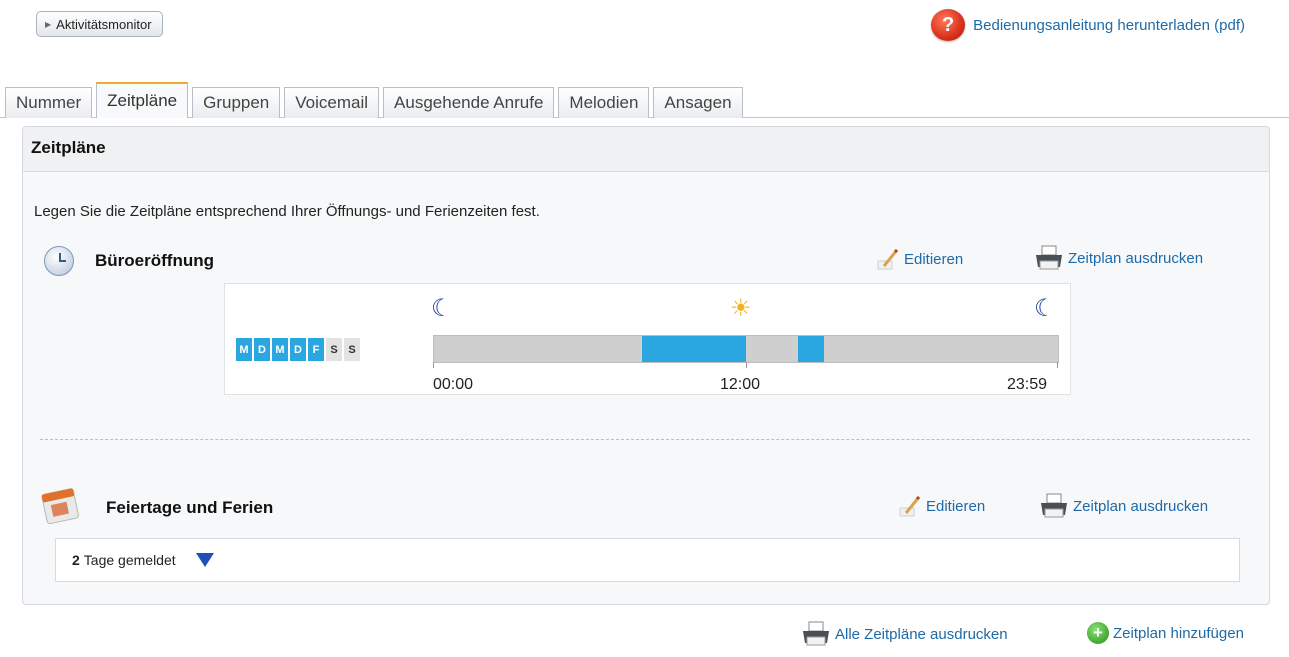 The height and width of the screenshot is (657, 1289). I want to click on holidays-print-link: Zeitplan ausdrucken, so click(1123, 506).